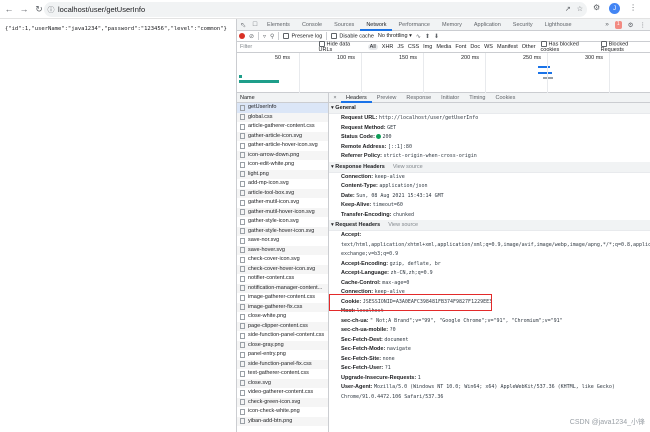 This screenshot has height=432, width=650. I want to click on tab-performance: Performance, so click(414, 25).